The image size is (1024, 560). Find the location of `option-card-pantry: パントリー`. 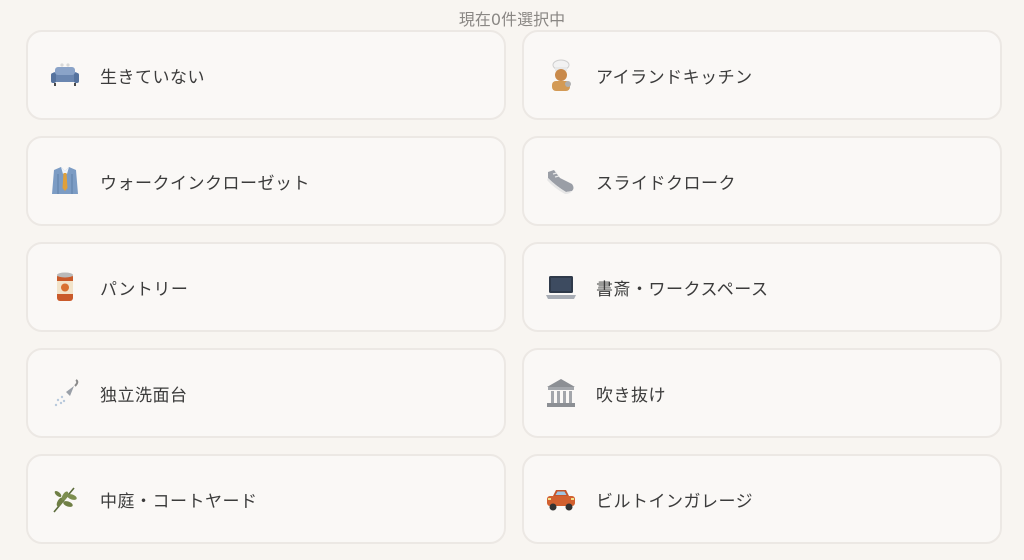

option-card-pantry: パントリー is located at coordinates (266, 287).